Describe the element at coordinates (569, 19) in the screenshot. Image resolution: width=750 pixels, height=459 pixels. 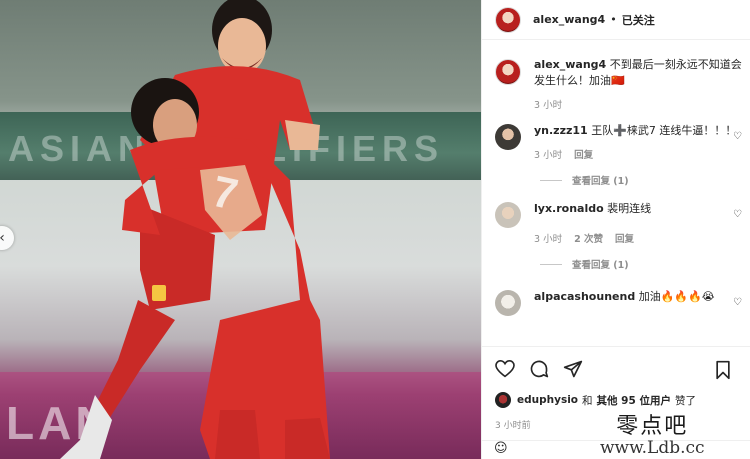
I see `author-username: alex_wang4` at that location.